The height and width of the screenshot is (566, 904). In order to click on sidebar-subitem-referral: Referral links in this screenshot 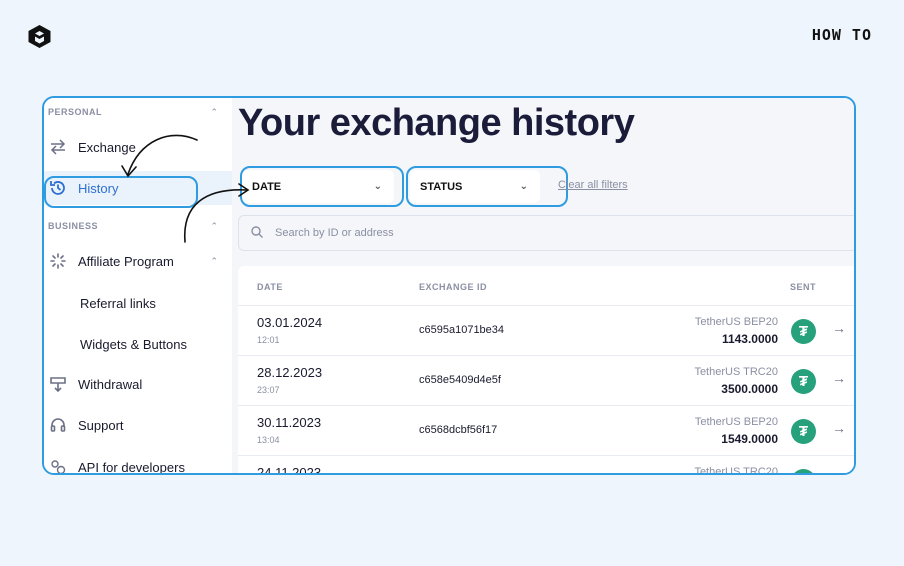, I will do `click(118, 303)`.